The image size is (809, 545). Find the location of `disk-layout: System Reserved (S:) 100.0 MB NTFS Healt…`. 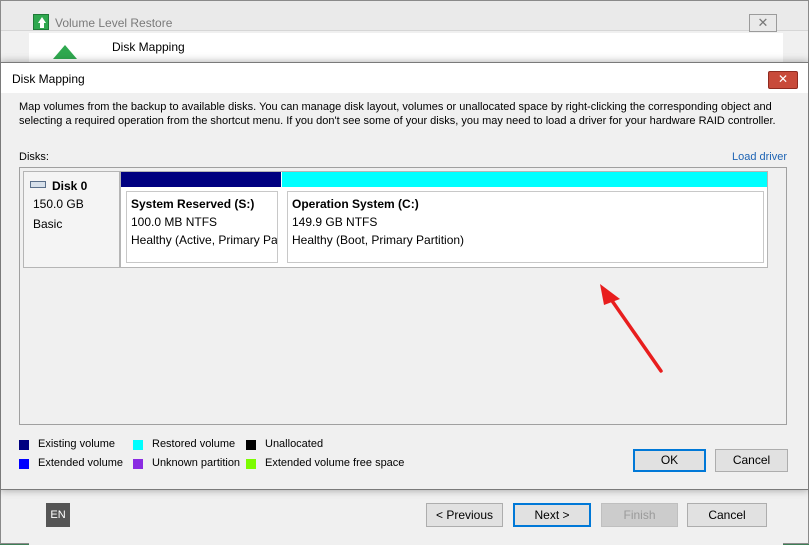

disk-layout: System Reserved (S:) 100.0 MB NTFS Healt… is located at coordinates (444, 219).